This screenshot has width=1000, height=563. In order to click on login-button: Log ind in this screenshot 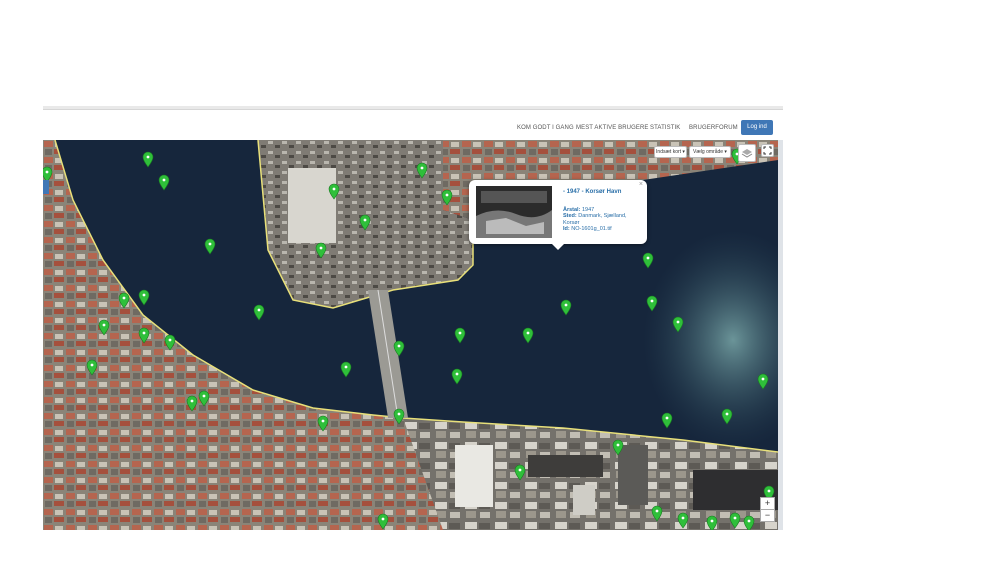, I will do `click(757, 127)`.